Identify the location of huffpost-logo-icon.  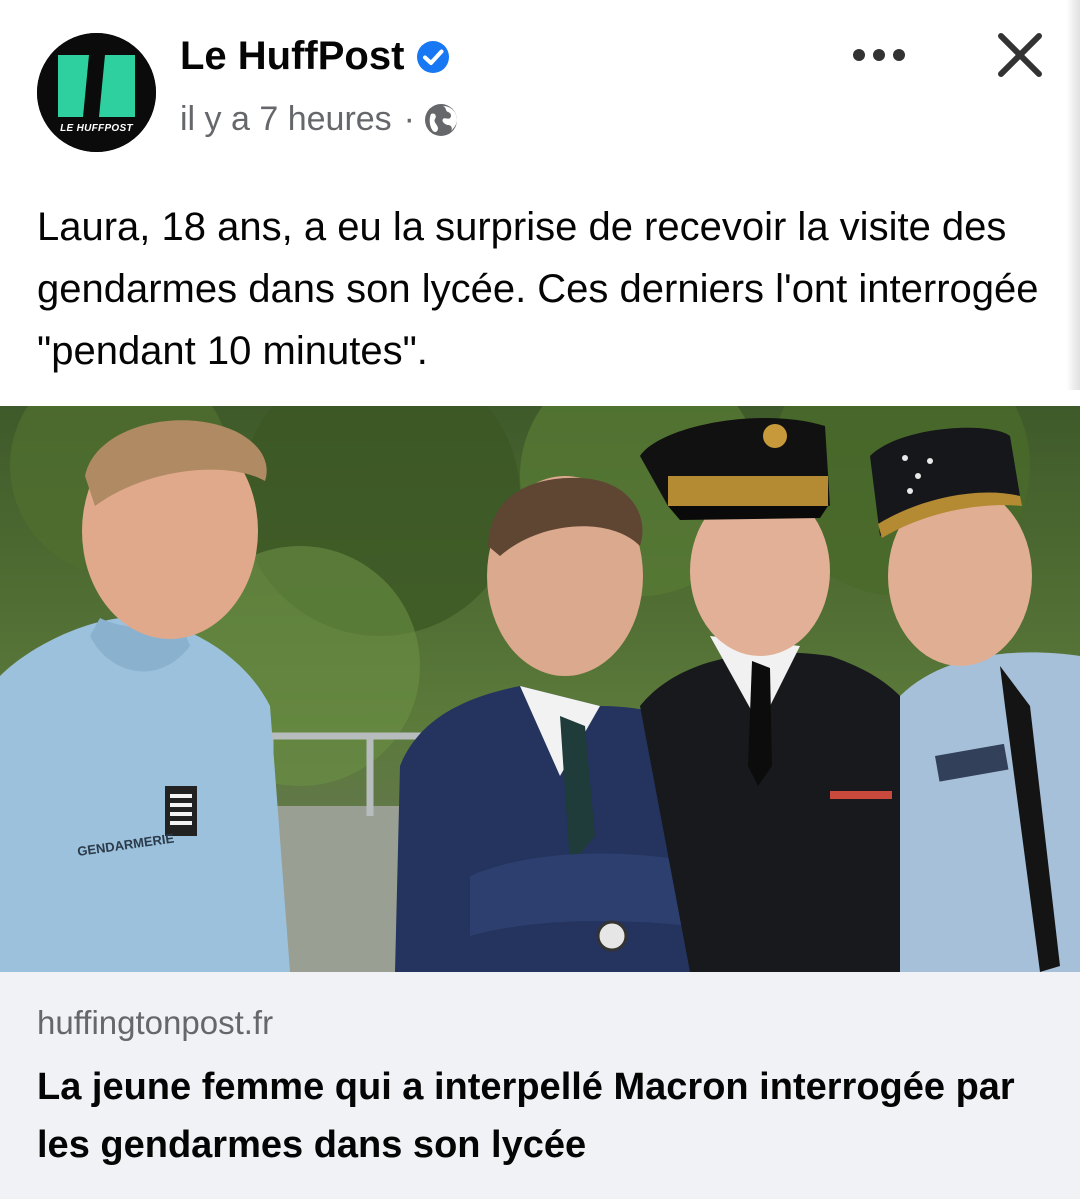
(96, 92).